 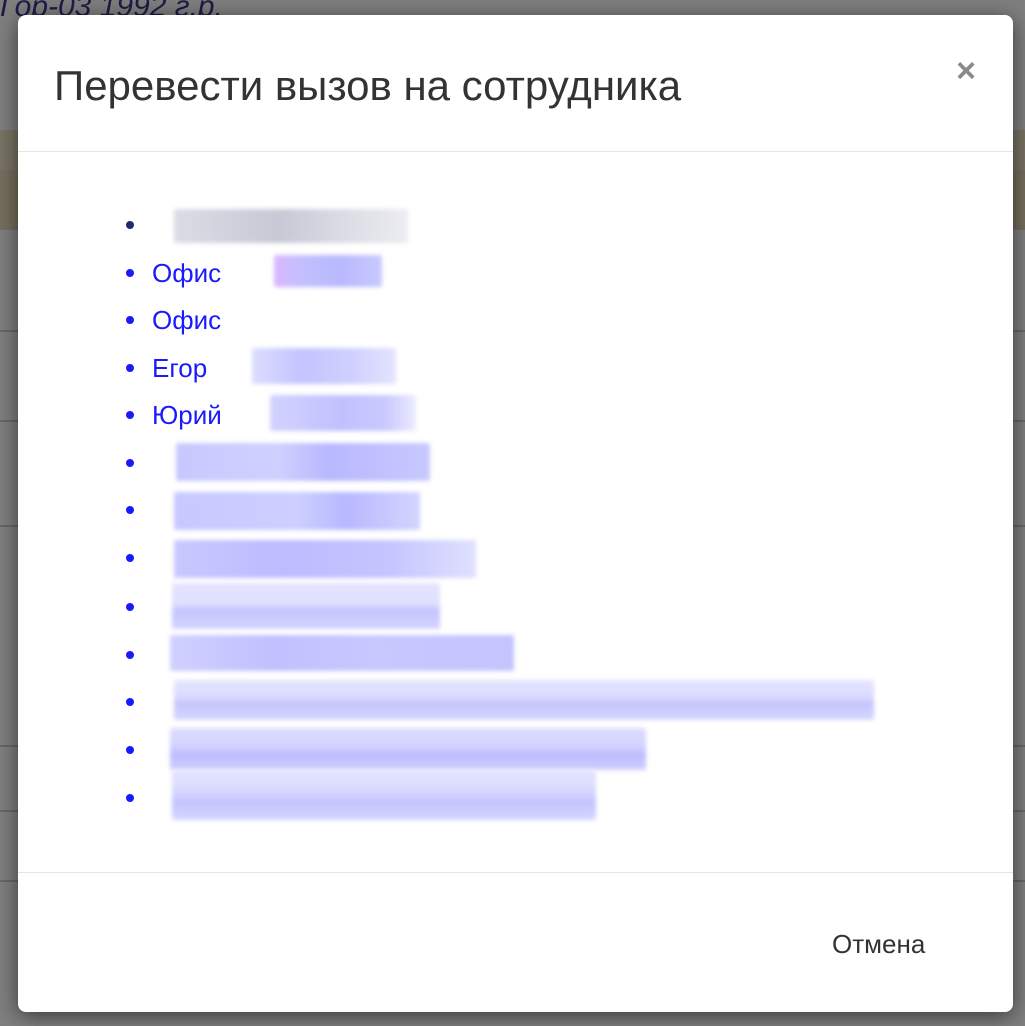 What do you see at coordinates (878, 944) in the screenshot?
I see `cancel-button: Отмена` at bounding box center [878, 944].